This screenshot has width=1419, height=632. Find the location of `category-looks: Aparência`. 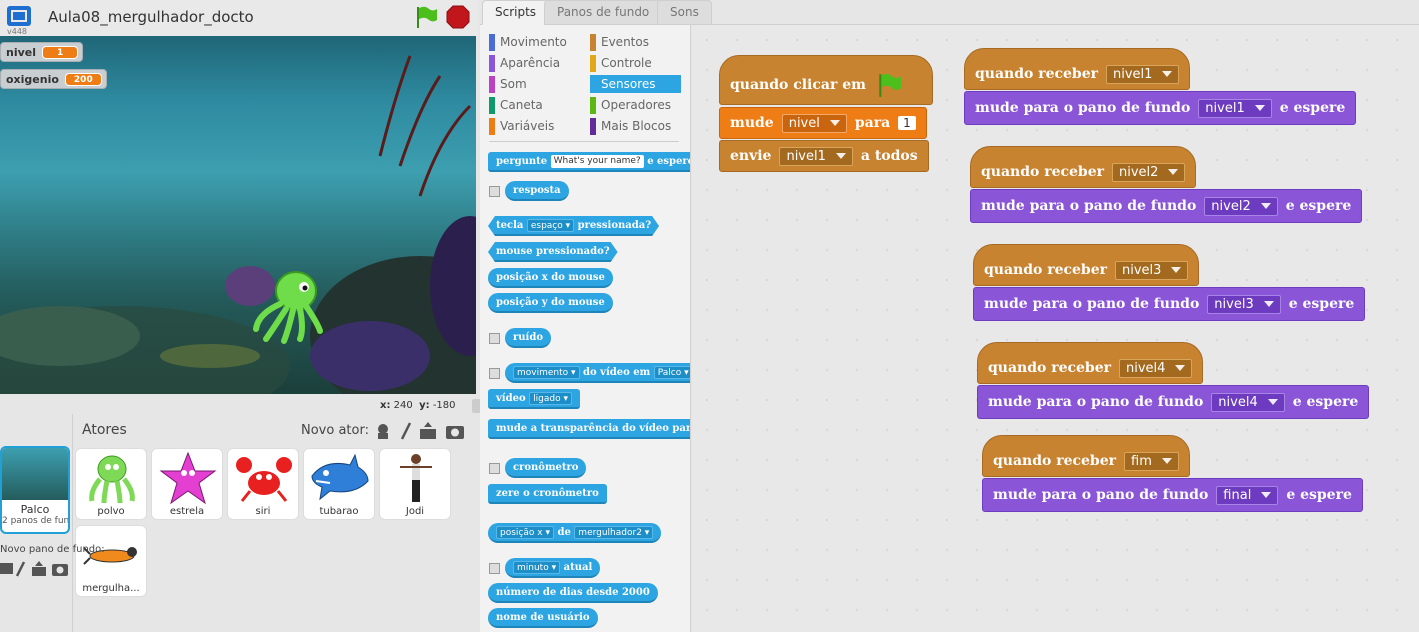

category-looks: Aparência is located at coordinates (534, 63).